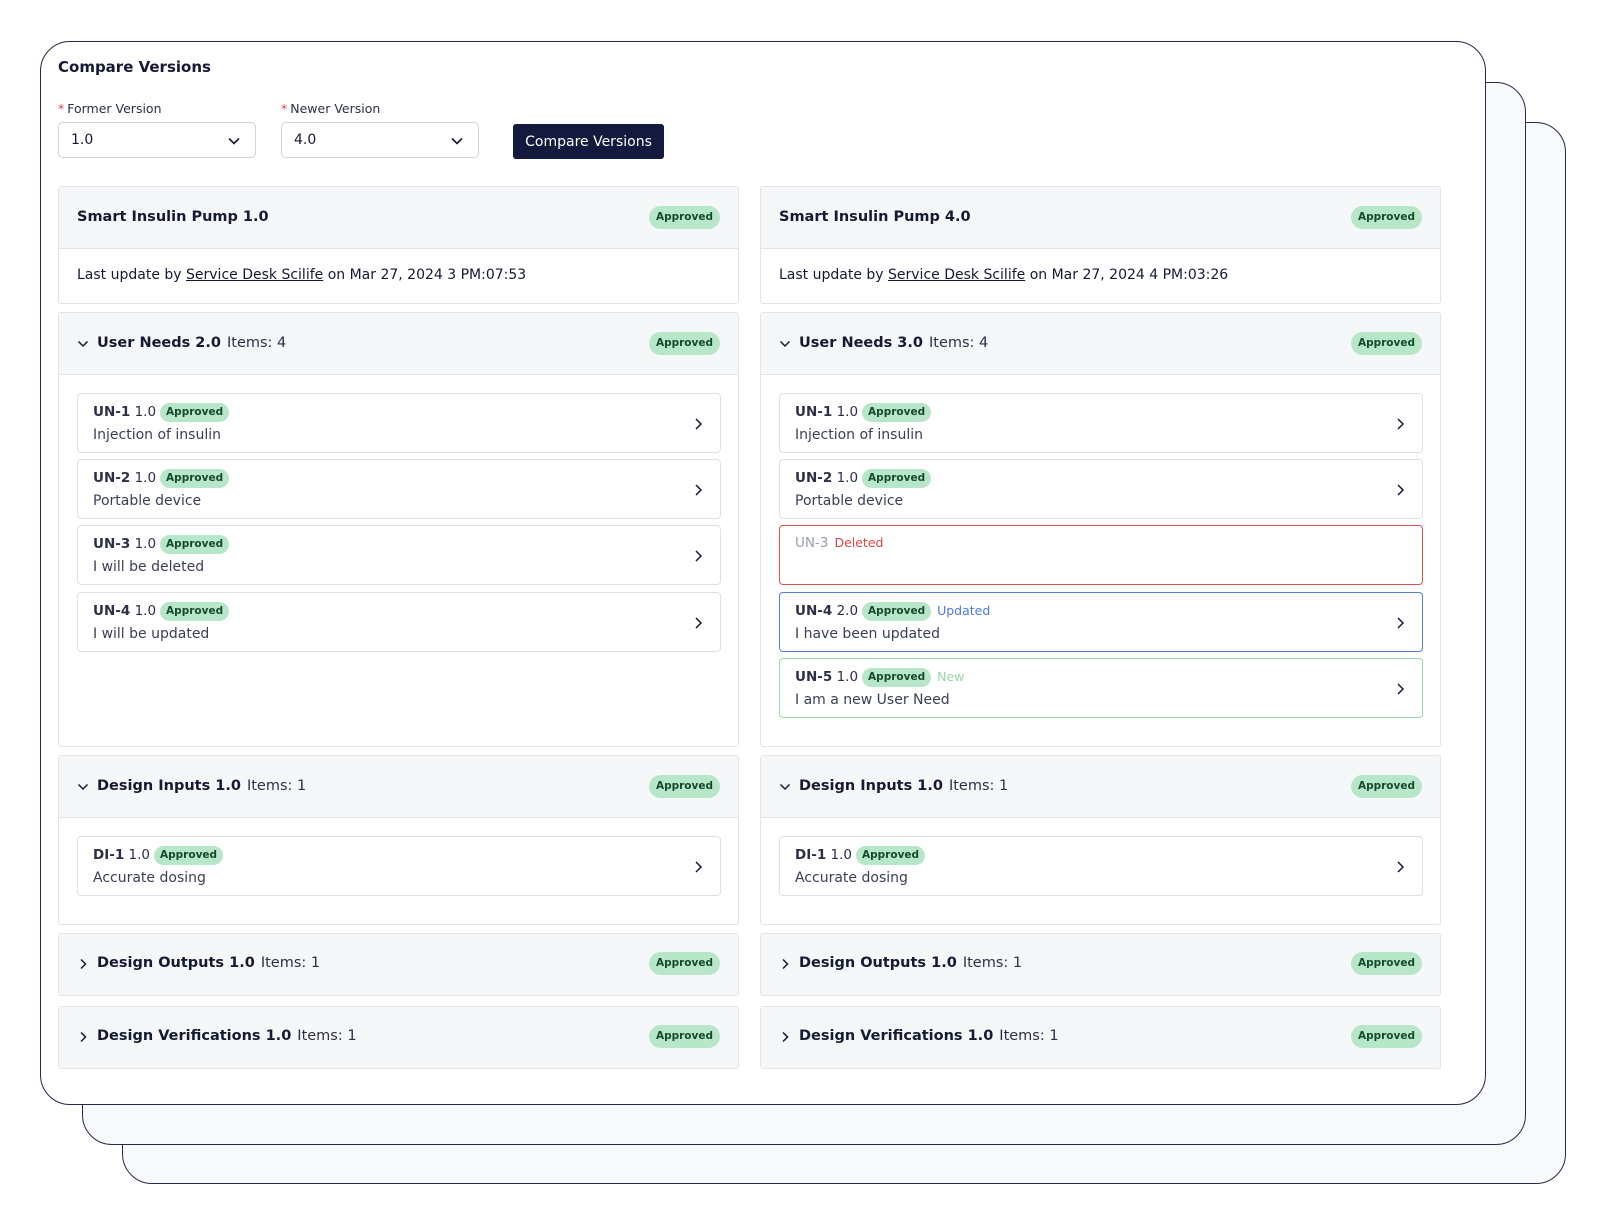  Describe the element at coordinates (173, 217) in the screenshot. I see `left-product-title: Smart Insulin Pump 1.0` at that location.